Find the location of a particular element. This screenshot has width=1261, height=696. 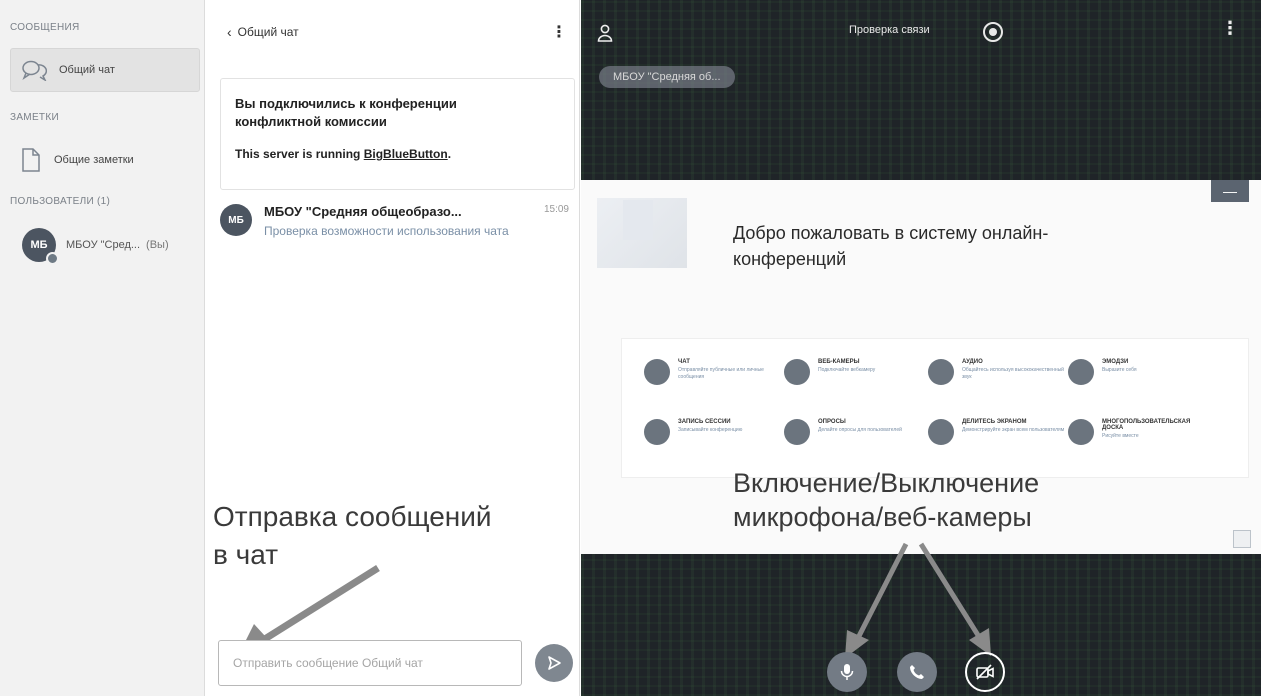

sidebar-item-shared-notes: Общие заметки is located at coordinates (105, 160).